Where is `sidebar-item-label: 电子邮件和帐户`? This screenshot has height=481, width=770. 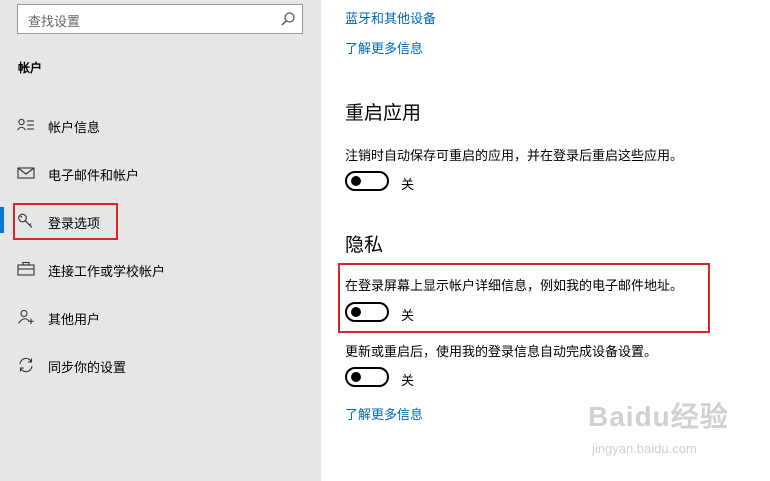
sidebar-item-label: 电子邮件和帐户 is located at coordinates (94, 176).